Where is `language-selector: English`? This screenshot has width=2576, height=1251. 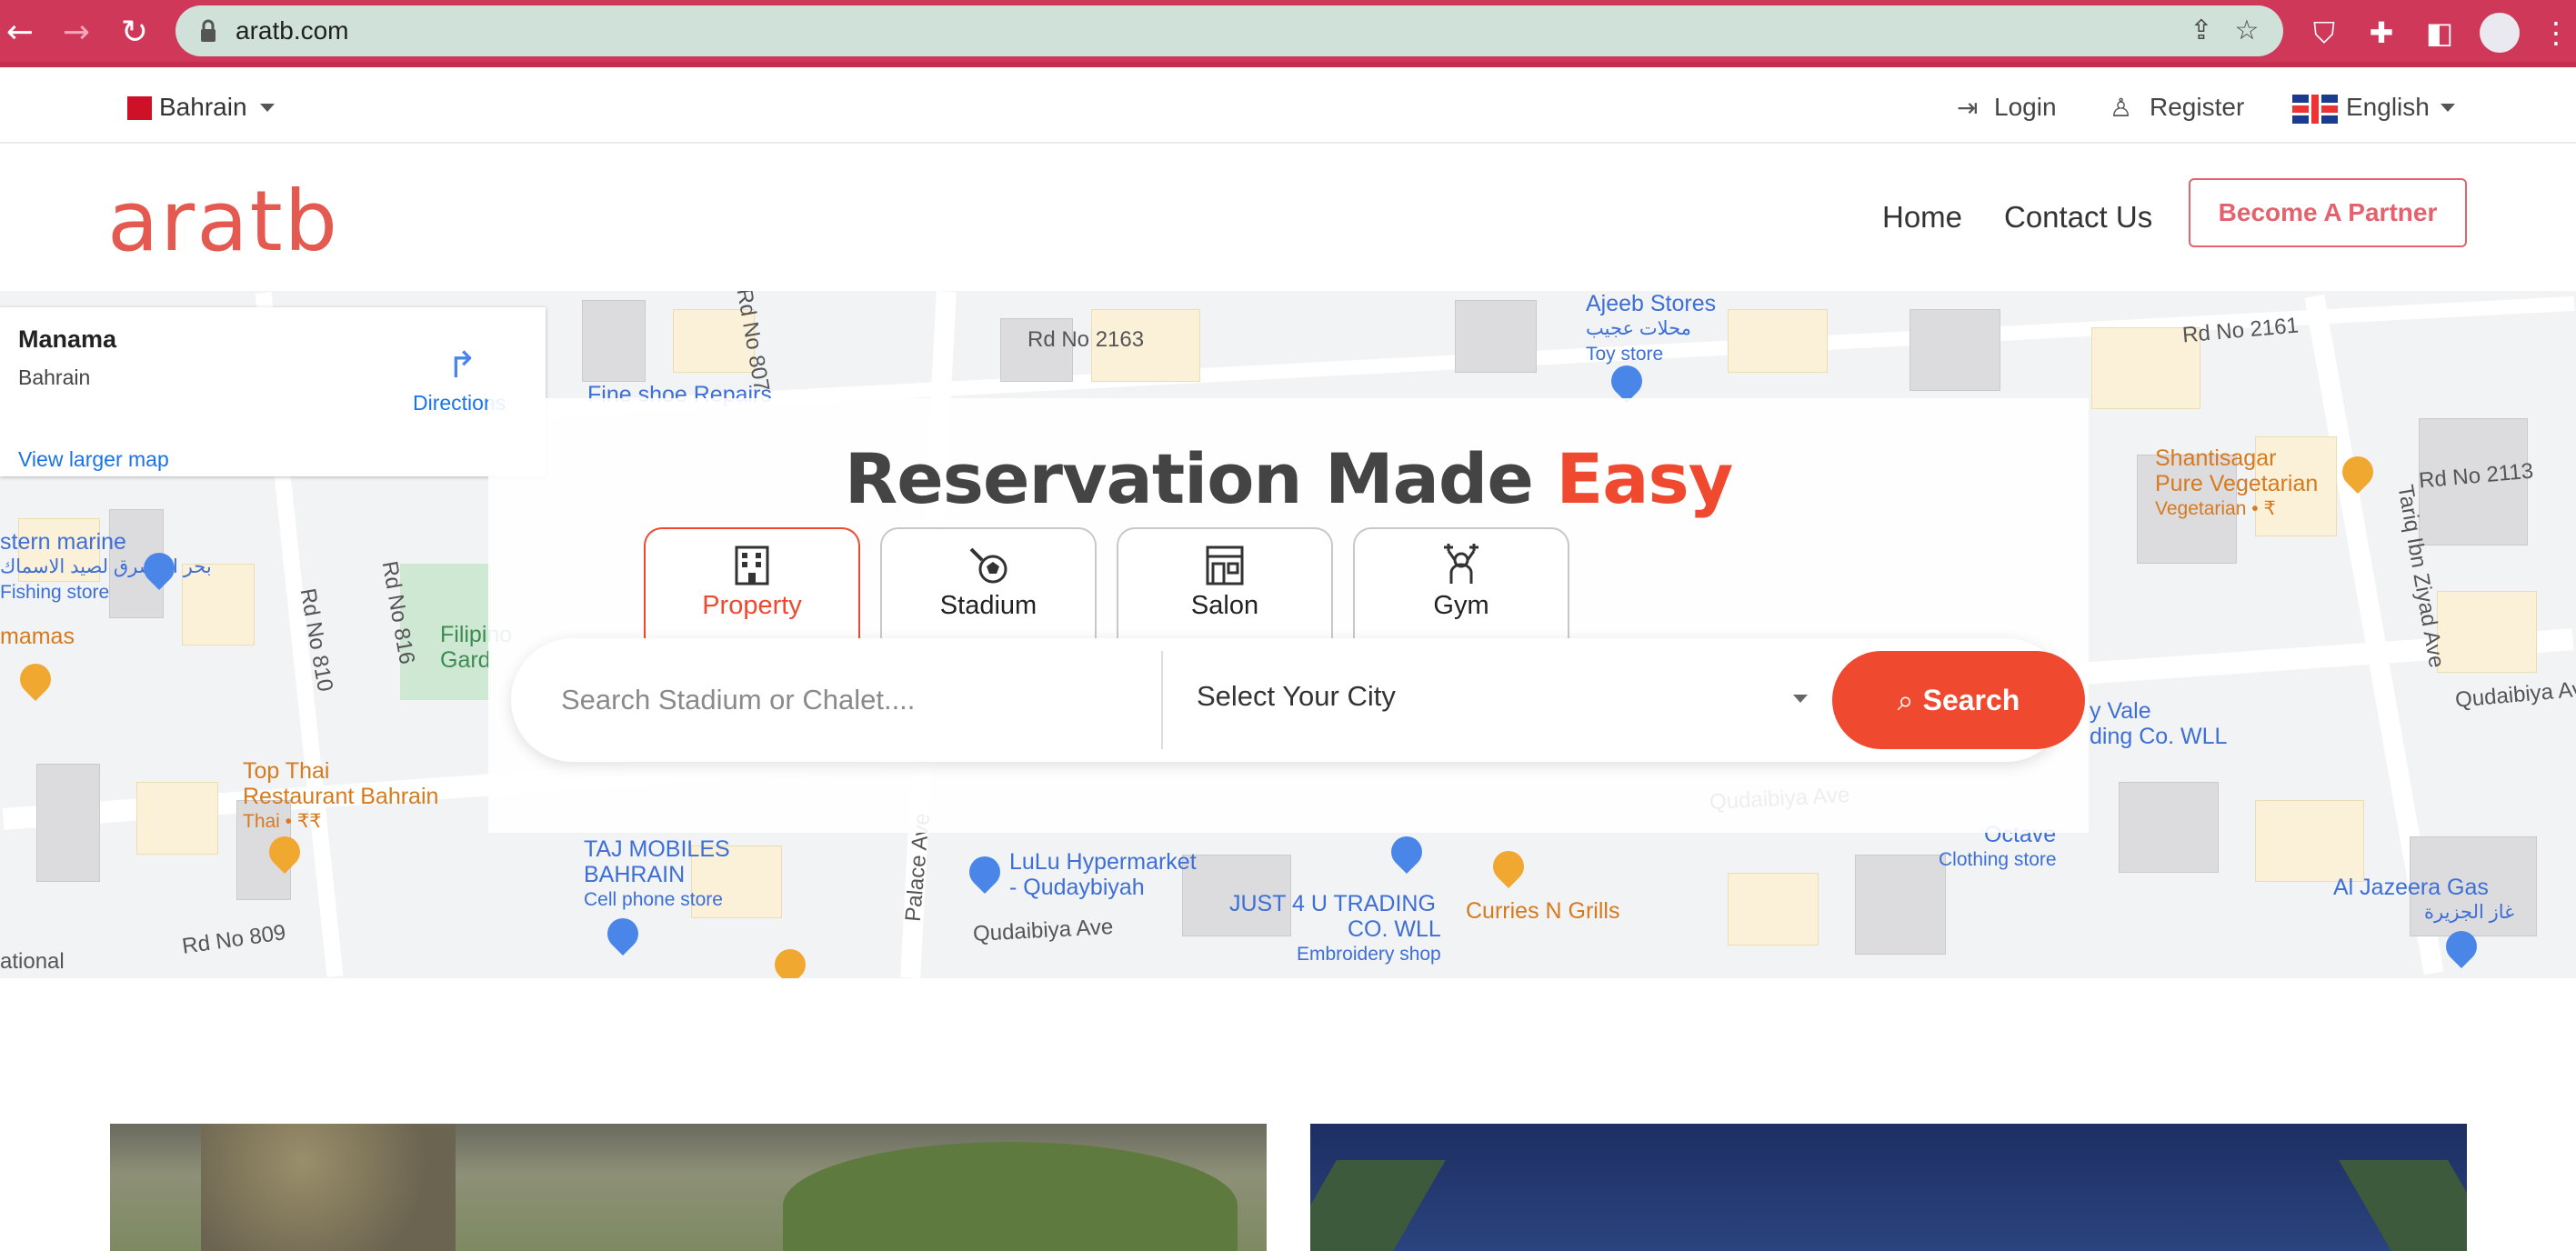
language-selector: English is located at coordinates (2388, 107).